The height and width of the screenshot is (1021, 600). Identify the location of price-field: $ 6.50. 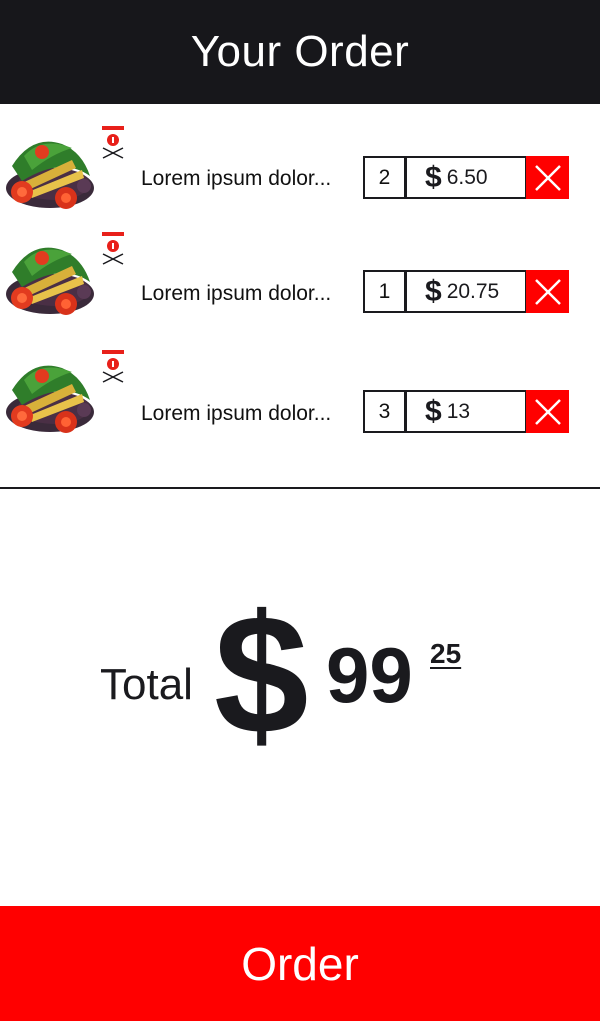
(466, 177).